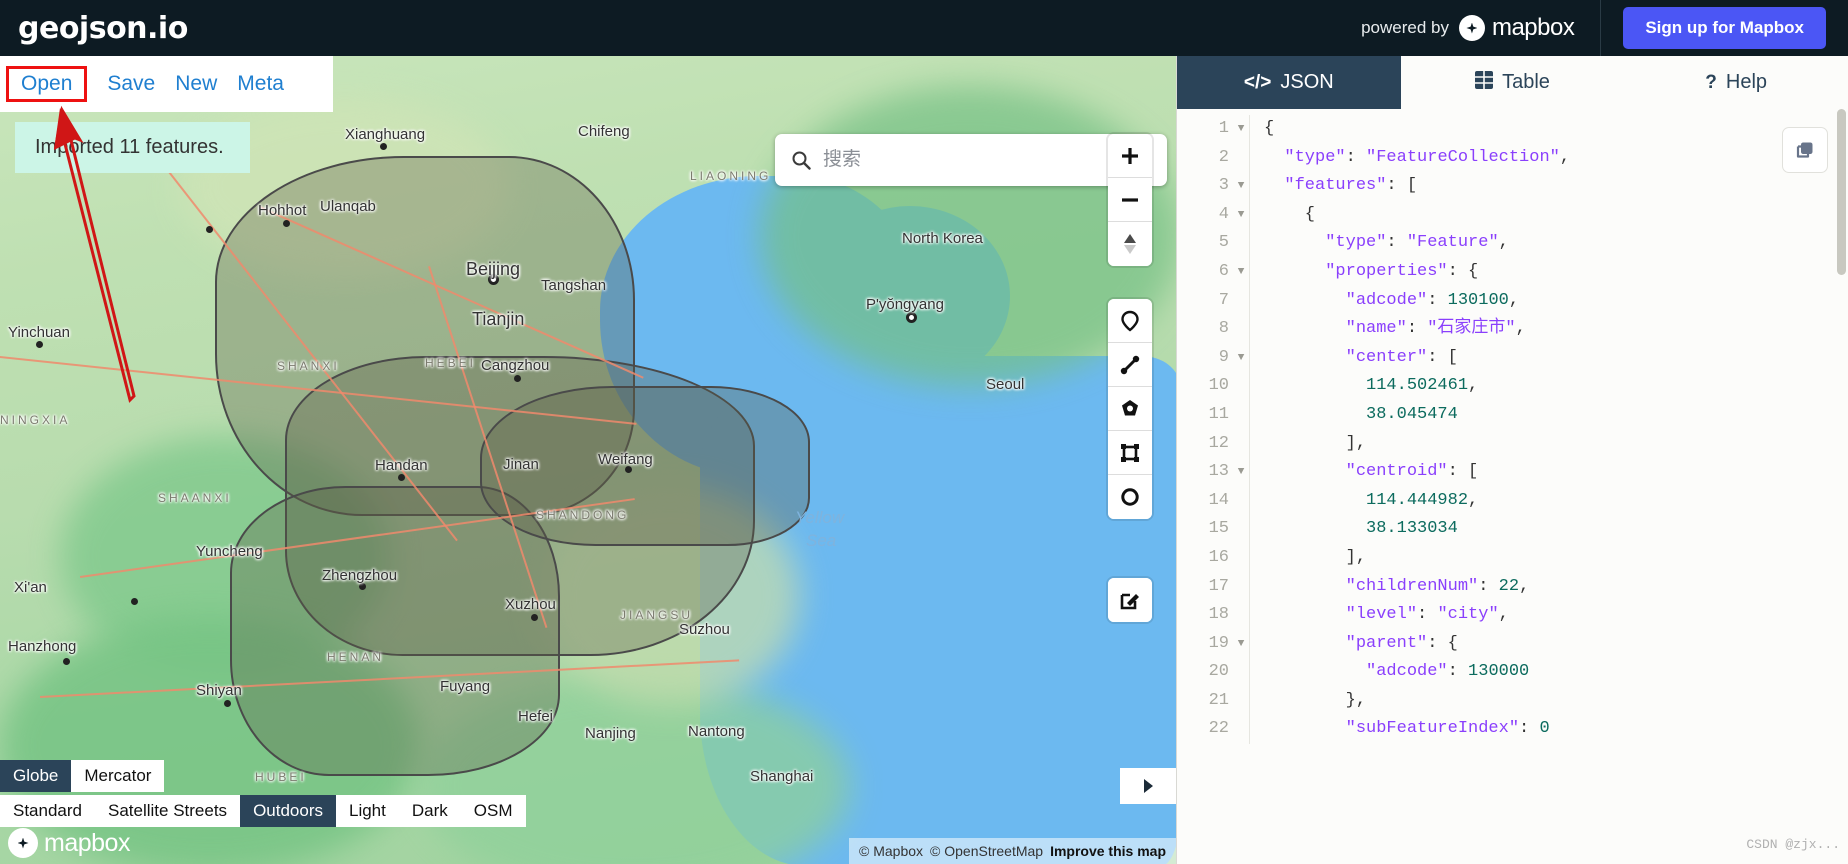 The height and width of the screenshot is (864, 1848). Describe the element at coordinates (1548, 158) in the screenshot. I see `code-text: "type": "FeatureCollection",` at that location.